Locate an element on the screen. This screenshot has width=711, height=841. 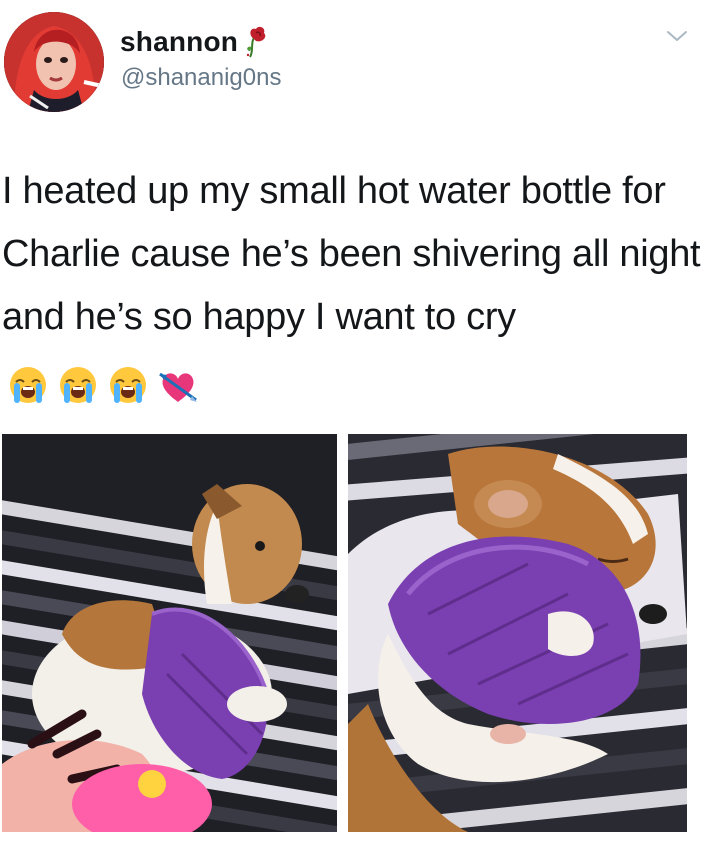
heart-with-arrow-icon is located at coordinates (178, 382).